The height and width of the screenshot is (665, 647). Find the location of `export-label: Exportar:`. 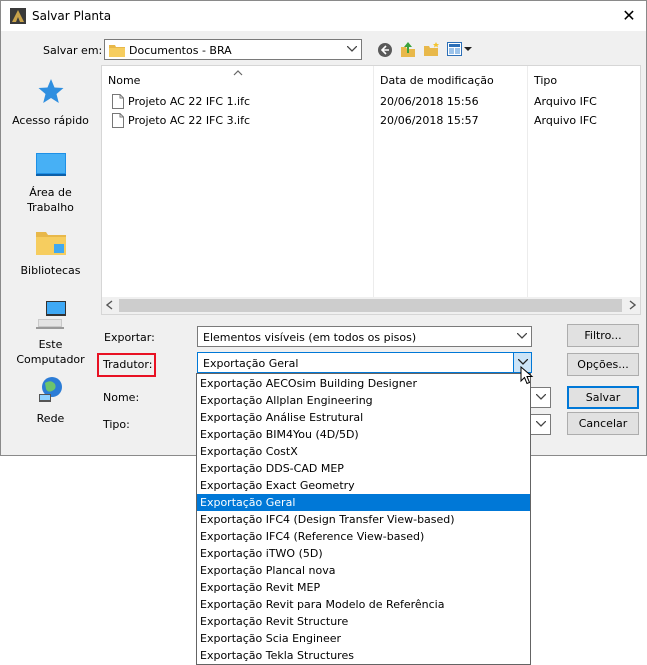

export-label: Exportar: is located at coordinates (129, 337).